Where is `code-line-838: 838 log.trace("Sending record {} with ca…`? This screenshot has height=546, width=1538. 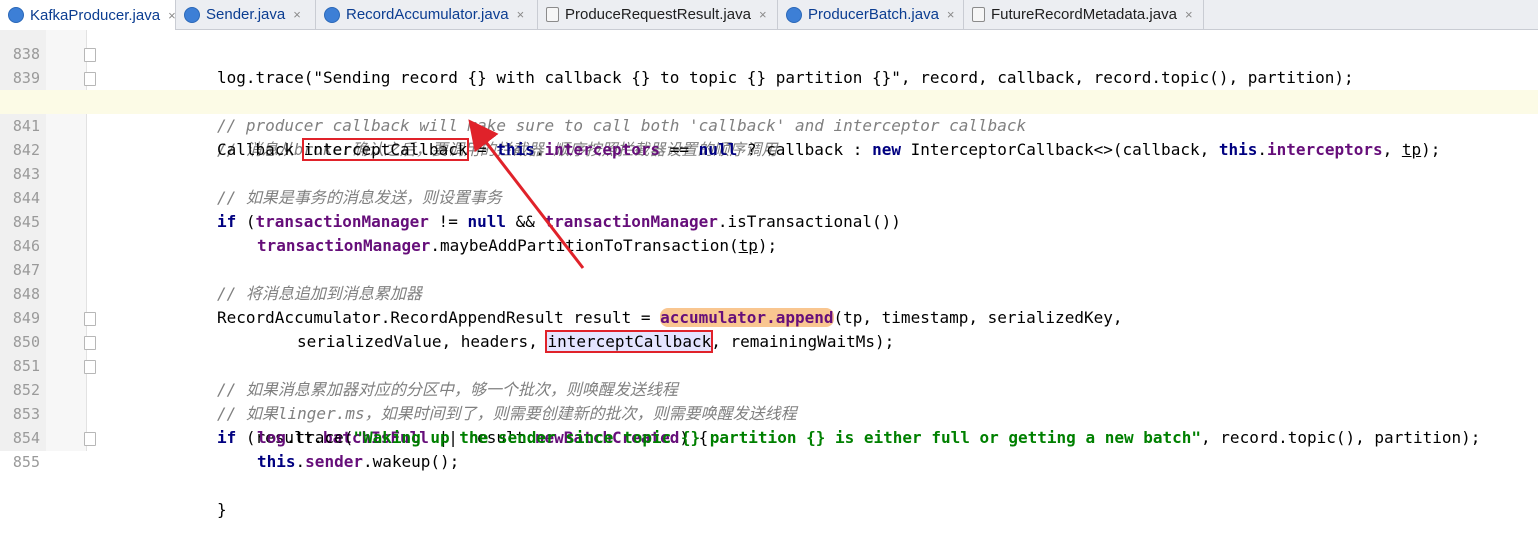 code-line-838: 838 log.trace("Sending record {} with ca… is located at coordinates (769, 52).